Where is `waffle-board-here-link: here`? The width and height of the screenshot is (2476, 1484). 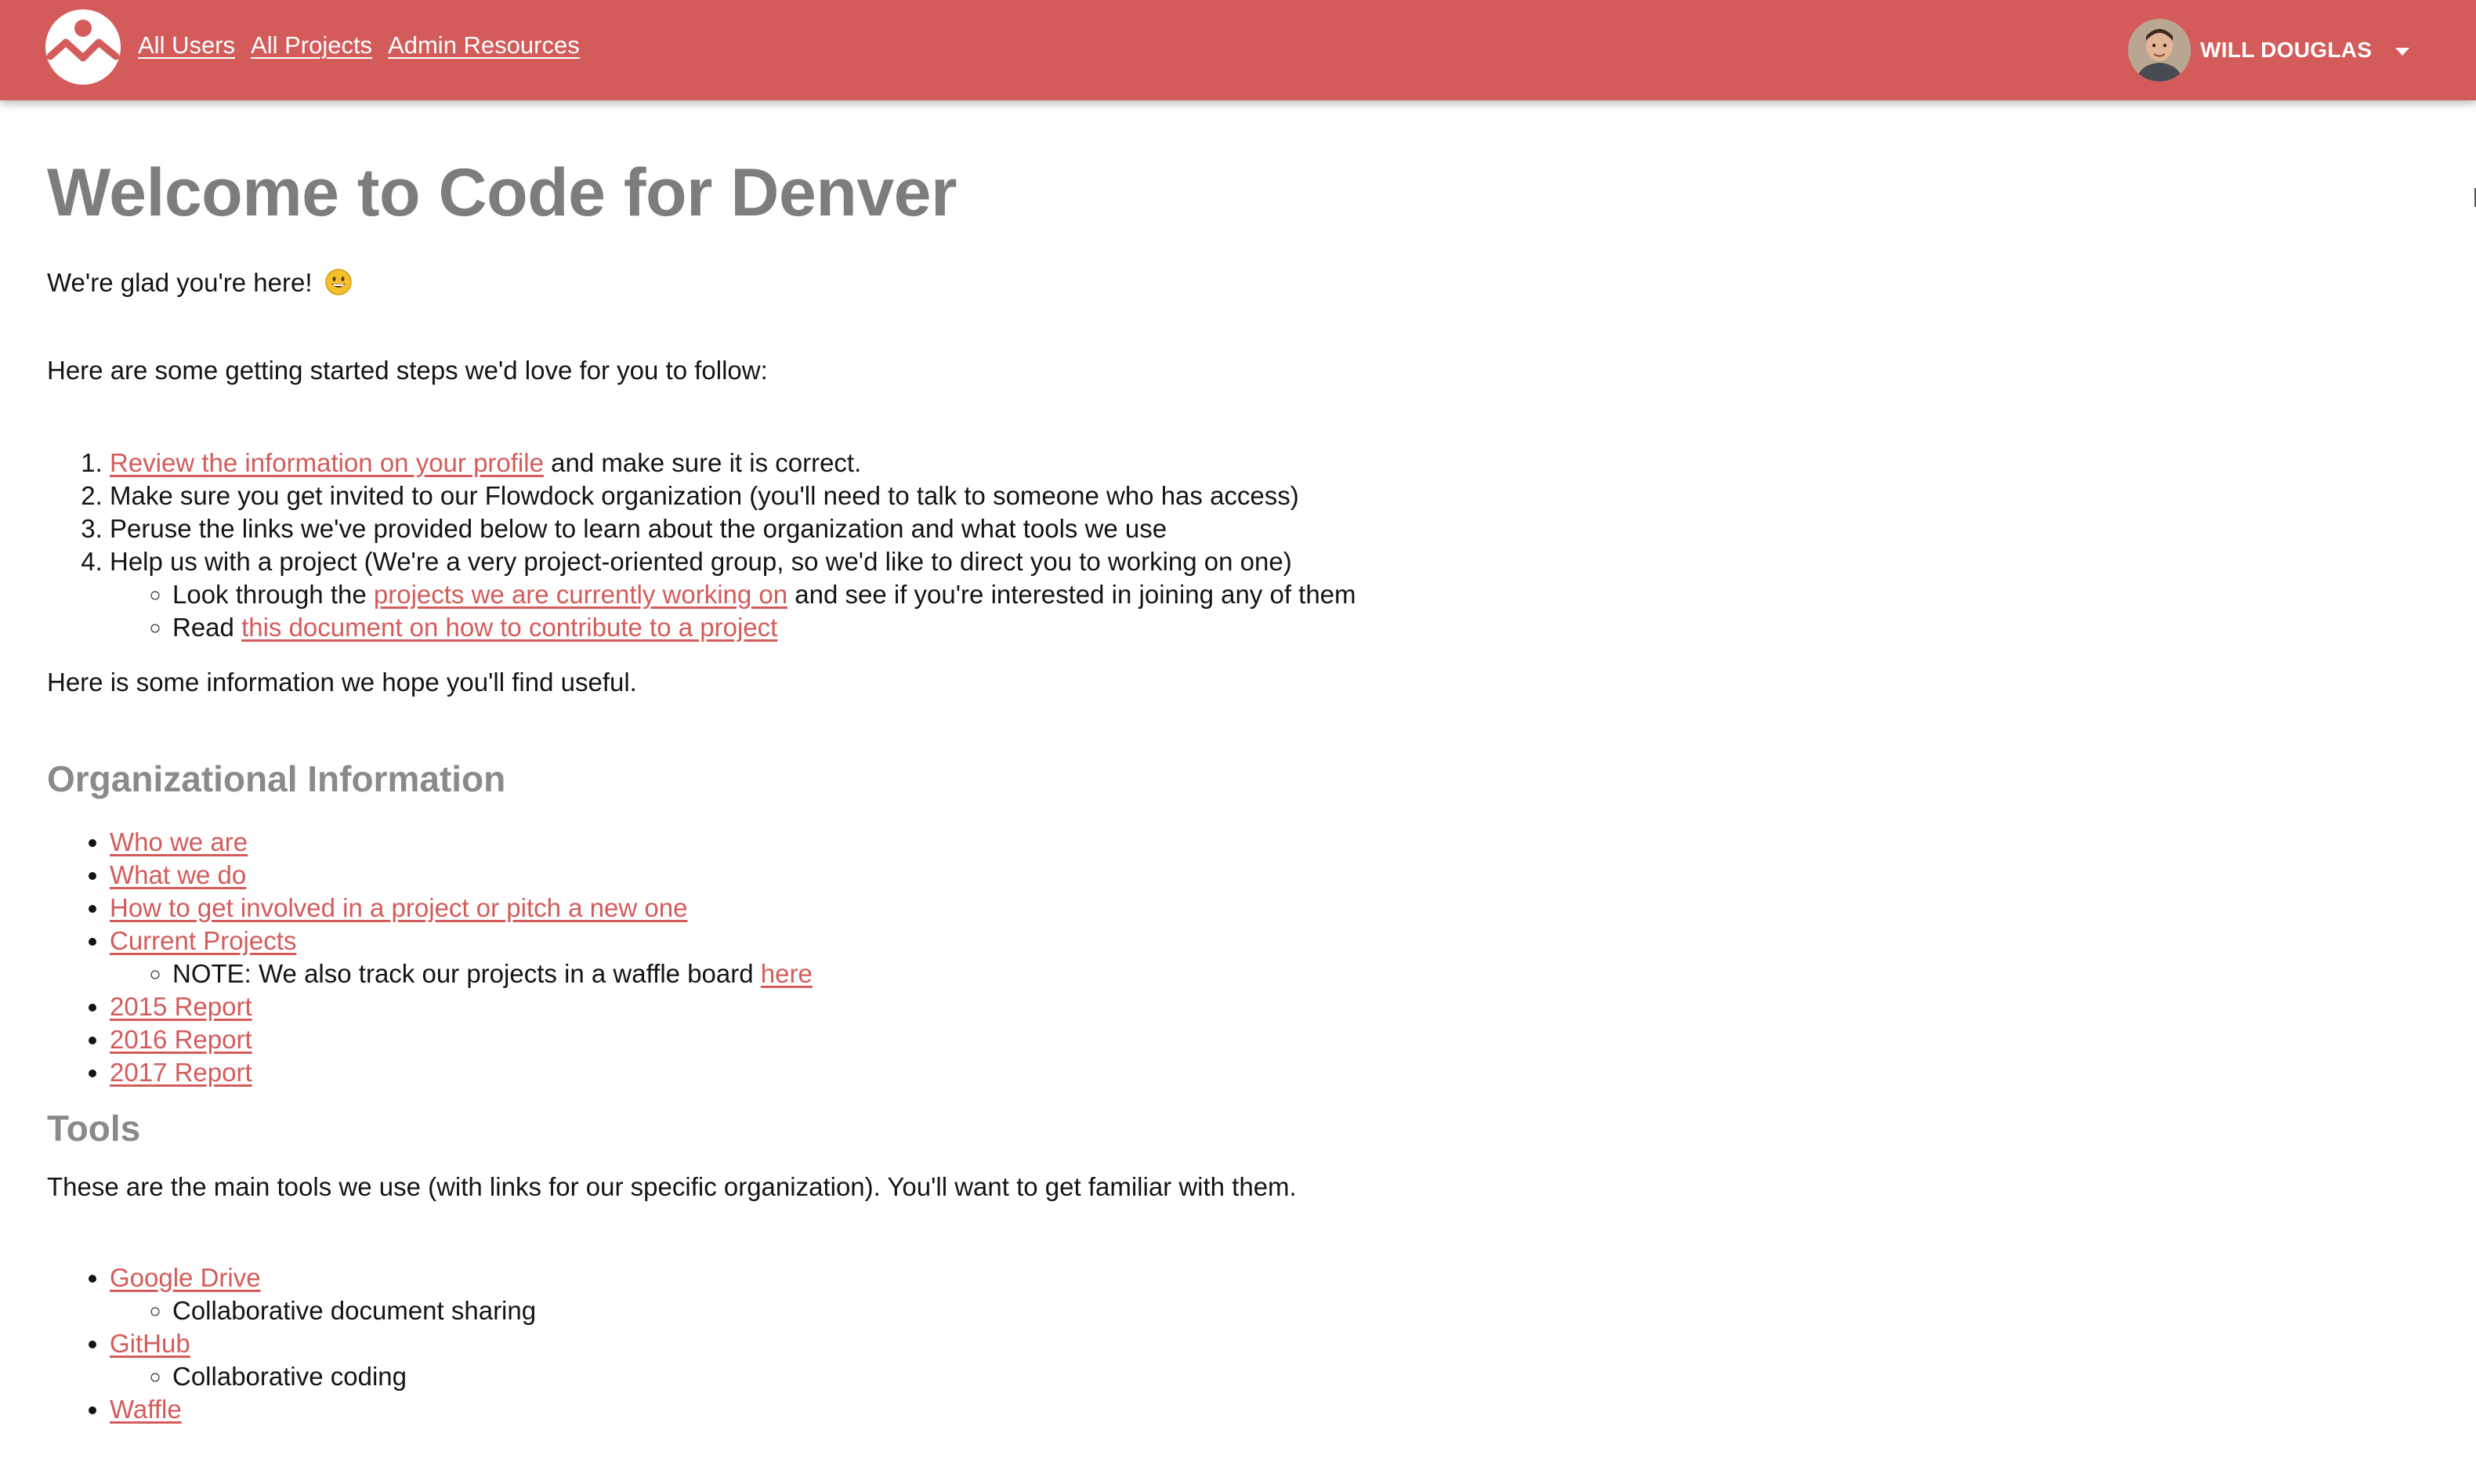
waffle-board-here-link: here is located at coordinates (787, 973).